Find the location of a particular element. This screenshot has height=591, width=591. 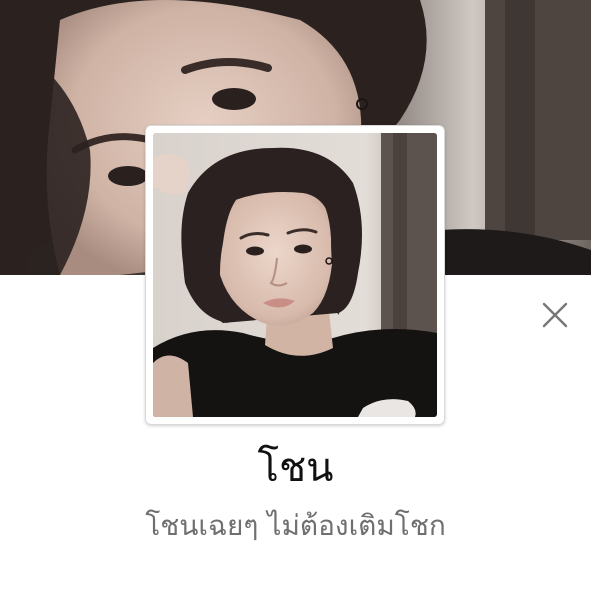

close-icon is located at coordinates (555, 315).